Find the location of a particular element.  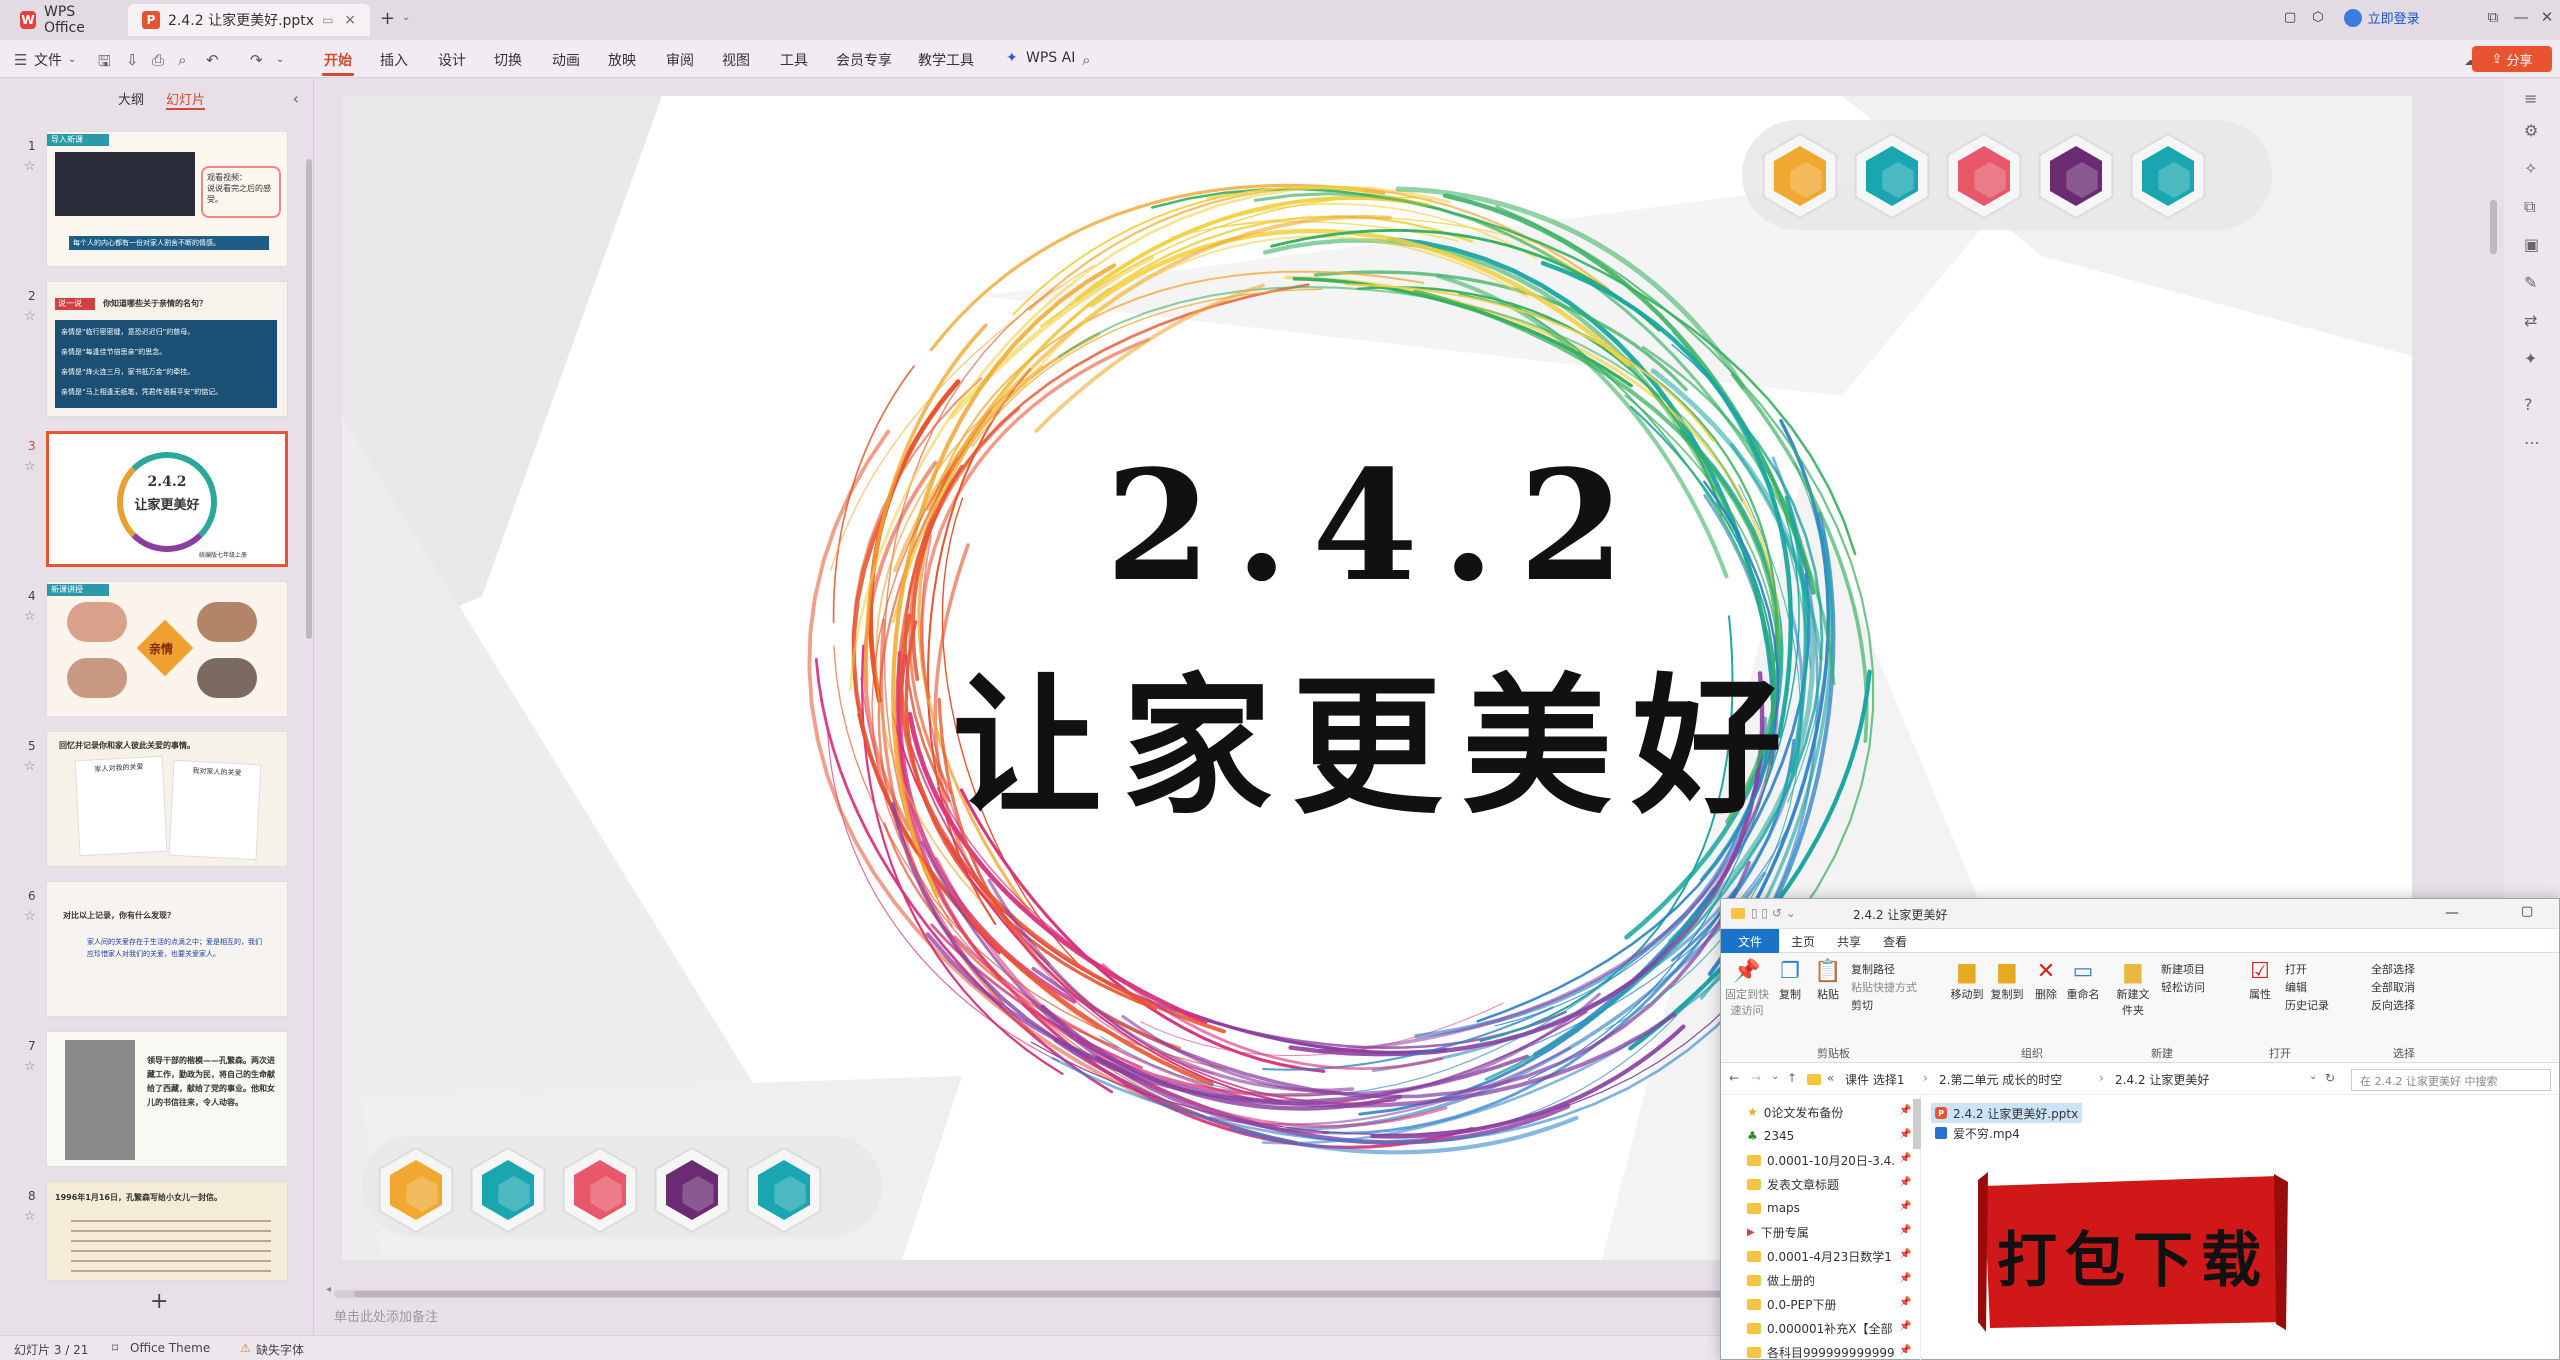

tab-outline: 大纲 is located at coordinates (131, 99).